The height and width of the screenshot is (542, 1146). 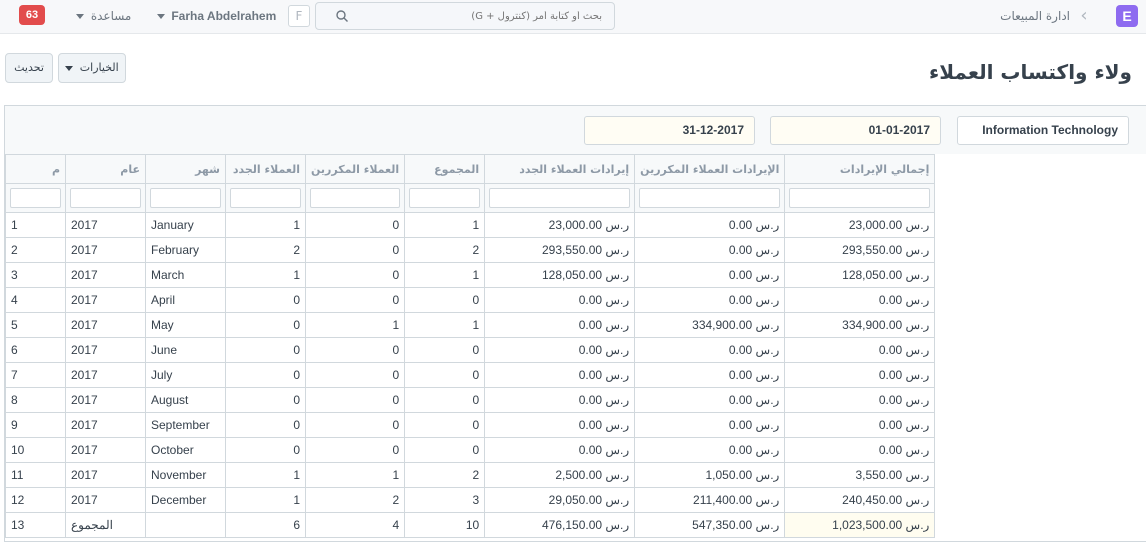 What do you see at coordinates (560, 475) in the screenshot?
I see `cell-new-revenue: ر.س 2,500.00` at bounding box center [560, 475].